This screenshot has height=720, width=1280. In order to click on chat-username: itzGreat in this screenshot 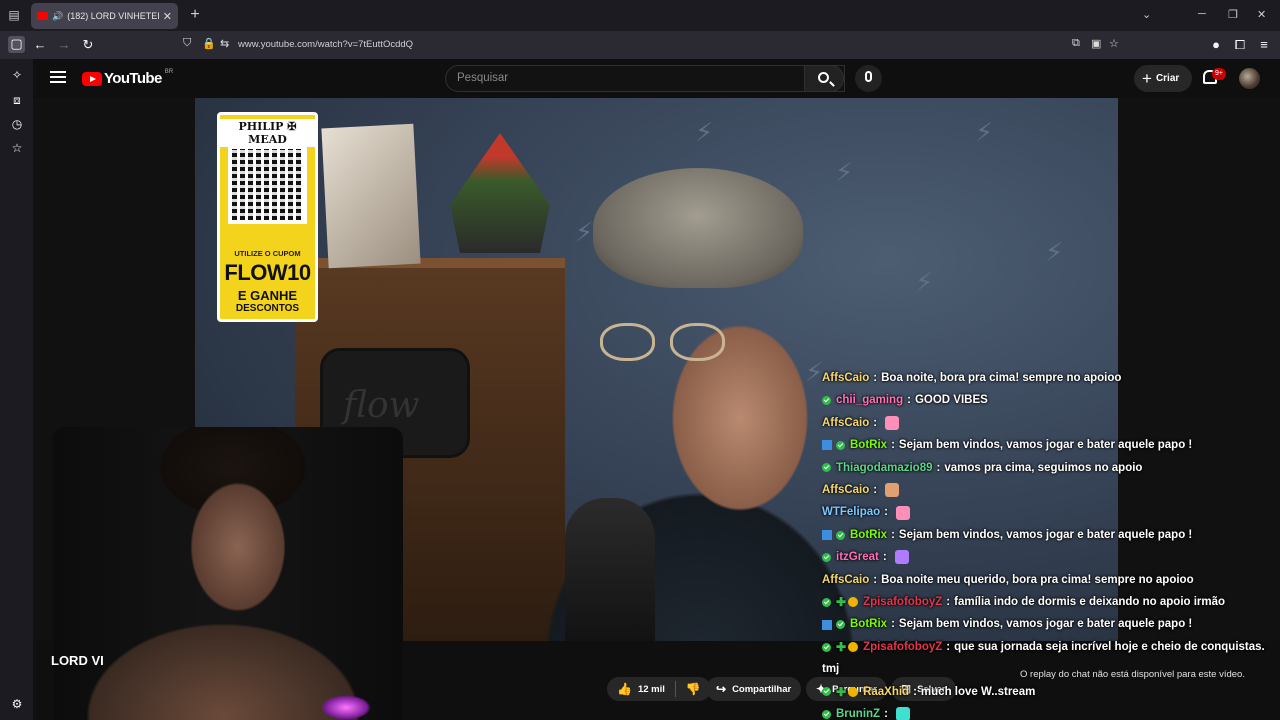, I will do `click(857, 557)`.